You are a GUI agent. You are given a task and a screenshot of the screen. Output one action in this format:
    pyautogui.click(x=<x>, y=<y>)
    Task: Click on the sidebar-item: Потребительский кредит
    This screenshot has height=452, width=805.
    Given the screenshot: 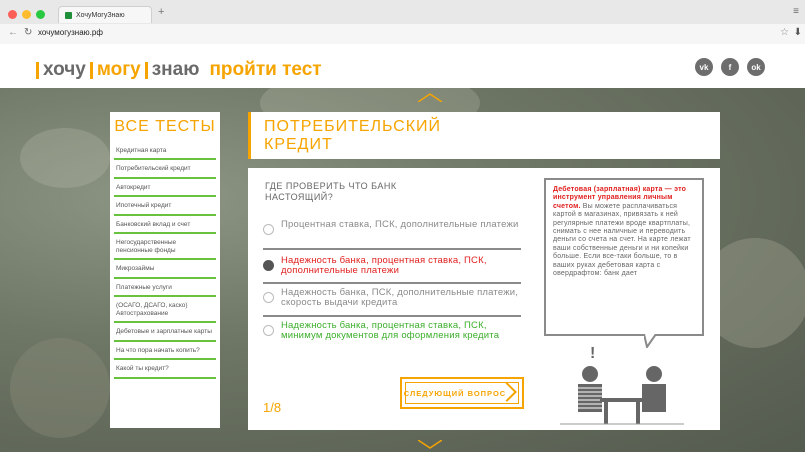 What is the action you would take?
    pyautogui.click(x=165, y=169)
    